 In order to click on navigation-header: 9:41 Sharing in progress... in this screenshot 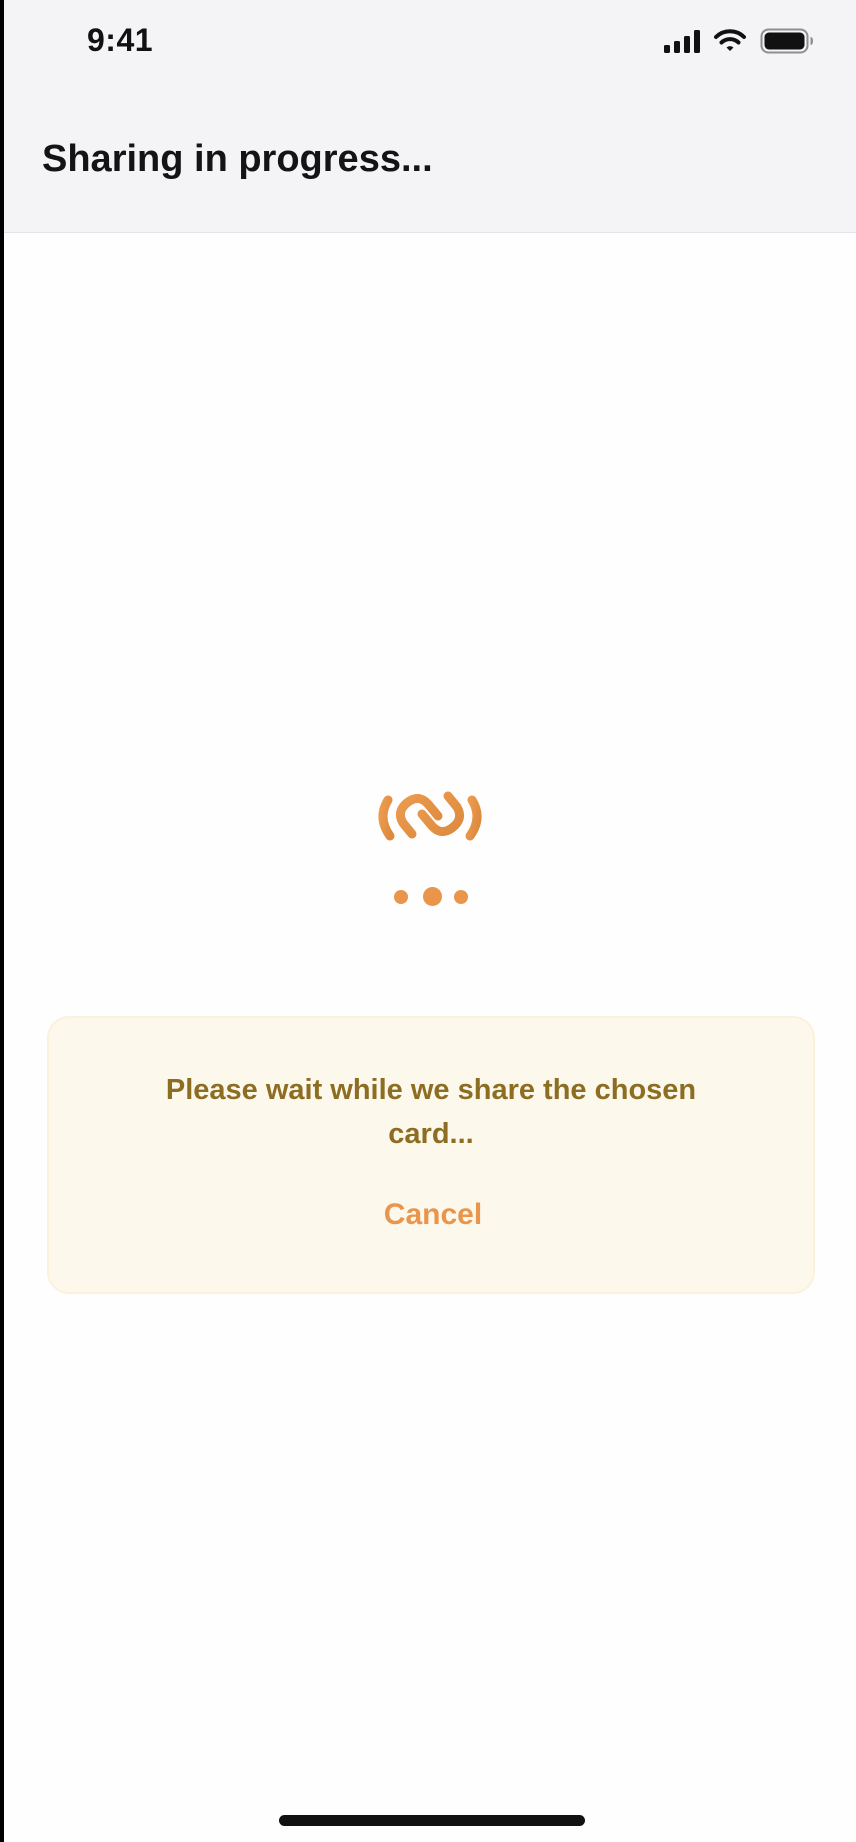, I will do `click(430, 116)`.